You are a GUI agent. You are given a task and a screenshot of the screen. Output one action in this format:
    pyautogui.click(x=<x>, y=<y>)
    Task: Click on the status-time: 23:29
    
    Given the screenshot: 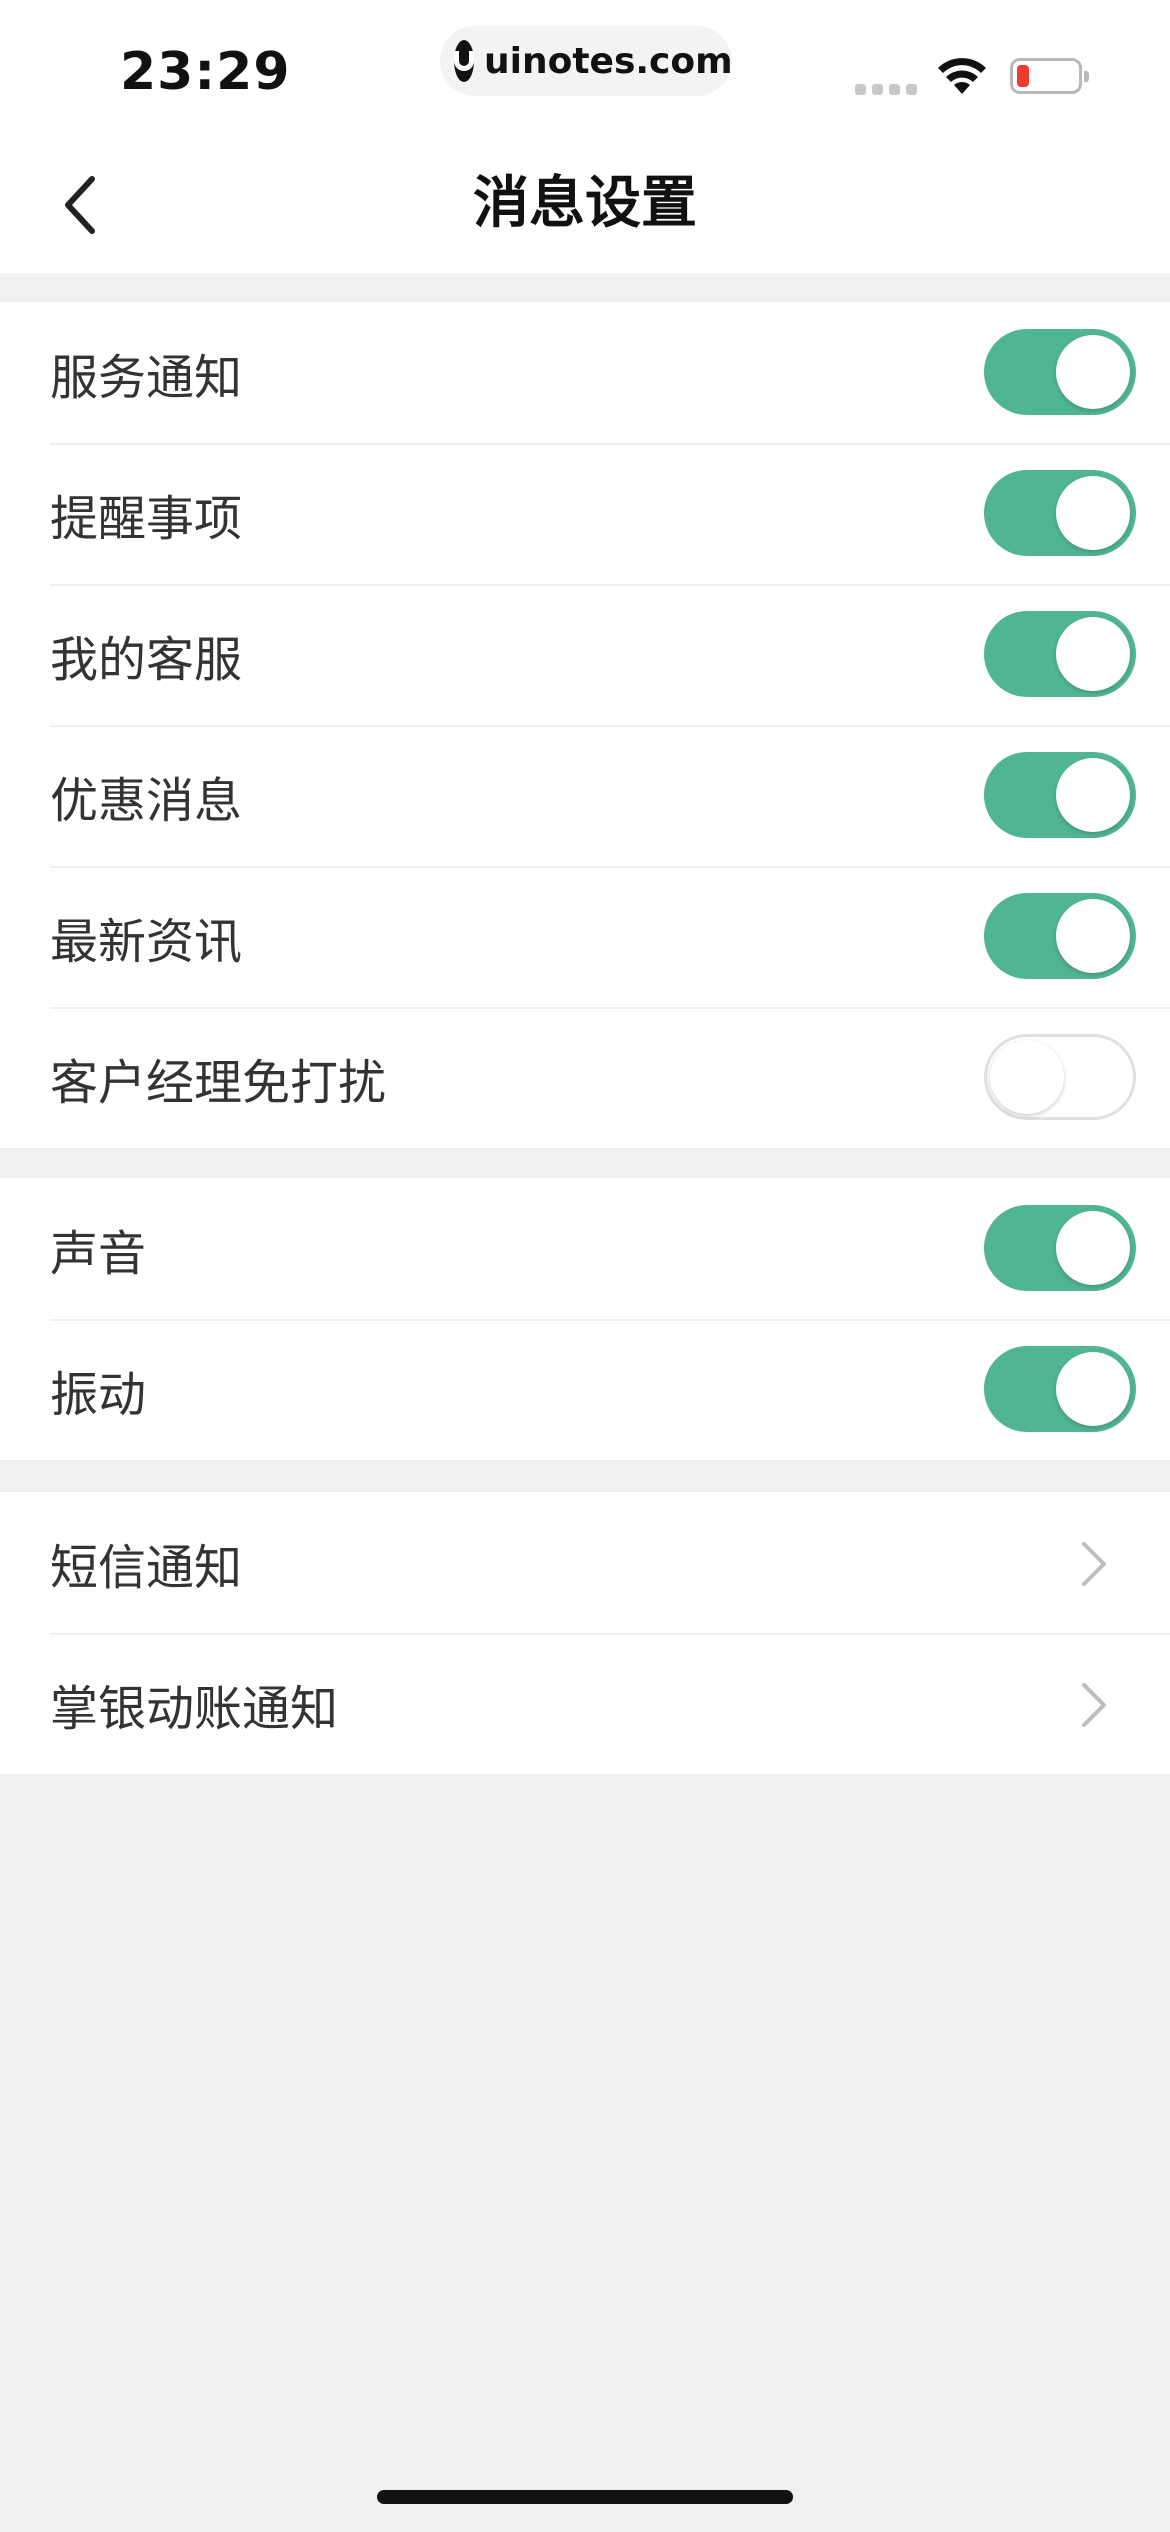 What is the action you would take?
    pyautogui.click(x=205, y=72)
    